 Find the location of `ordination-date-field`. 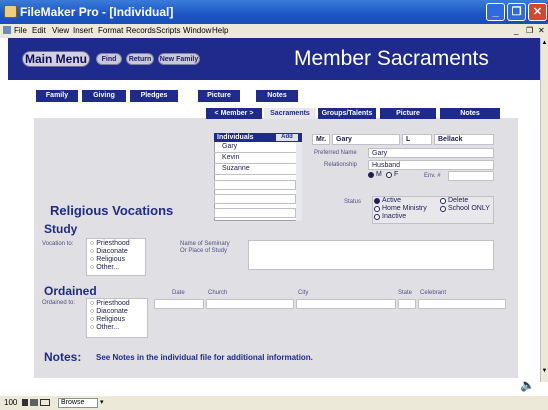

ordination-date-field is located at coordinates (179, 304).